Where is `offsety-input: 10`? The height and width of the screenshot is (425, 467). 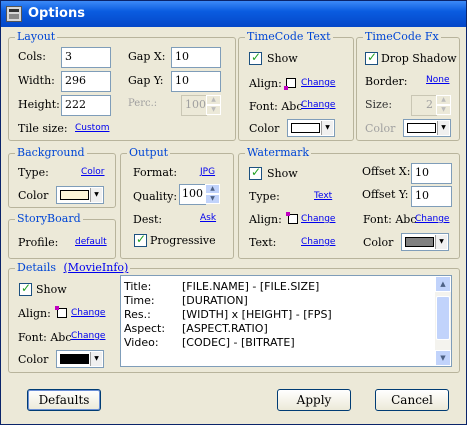 offsety-input: 10 is located at coordinates (431, 196).